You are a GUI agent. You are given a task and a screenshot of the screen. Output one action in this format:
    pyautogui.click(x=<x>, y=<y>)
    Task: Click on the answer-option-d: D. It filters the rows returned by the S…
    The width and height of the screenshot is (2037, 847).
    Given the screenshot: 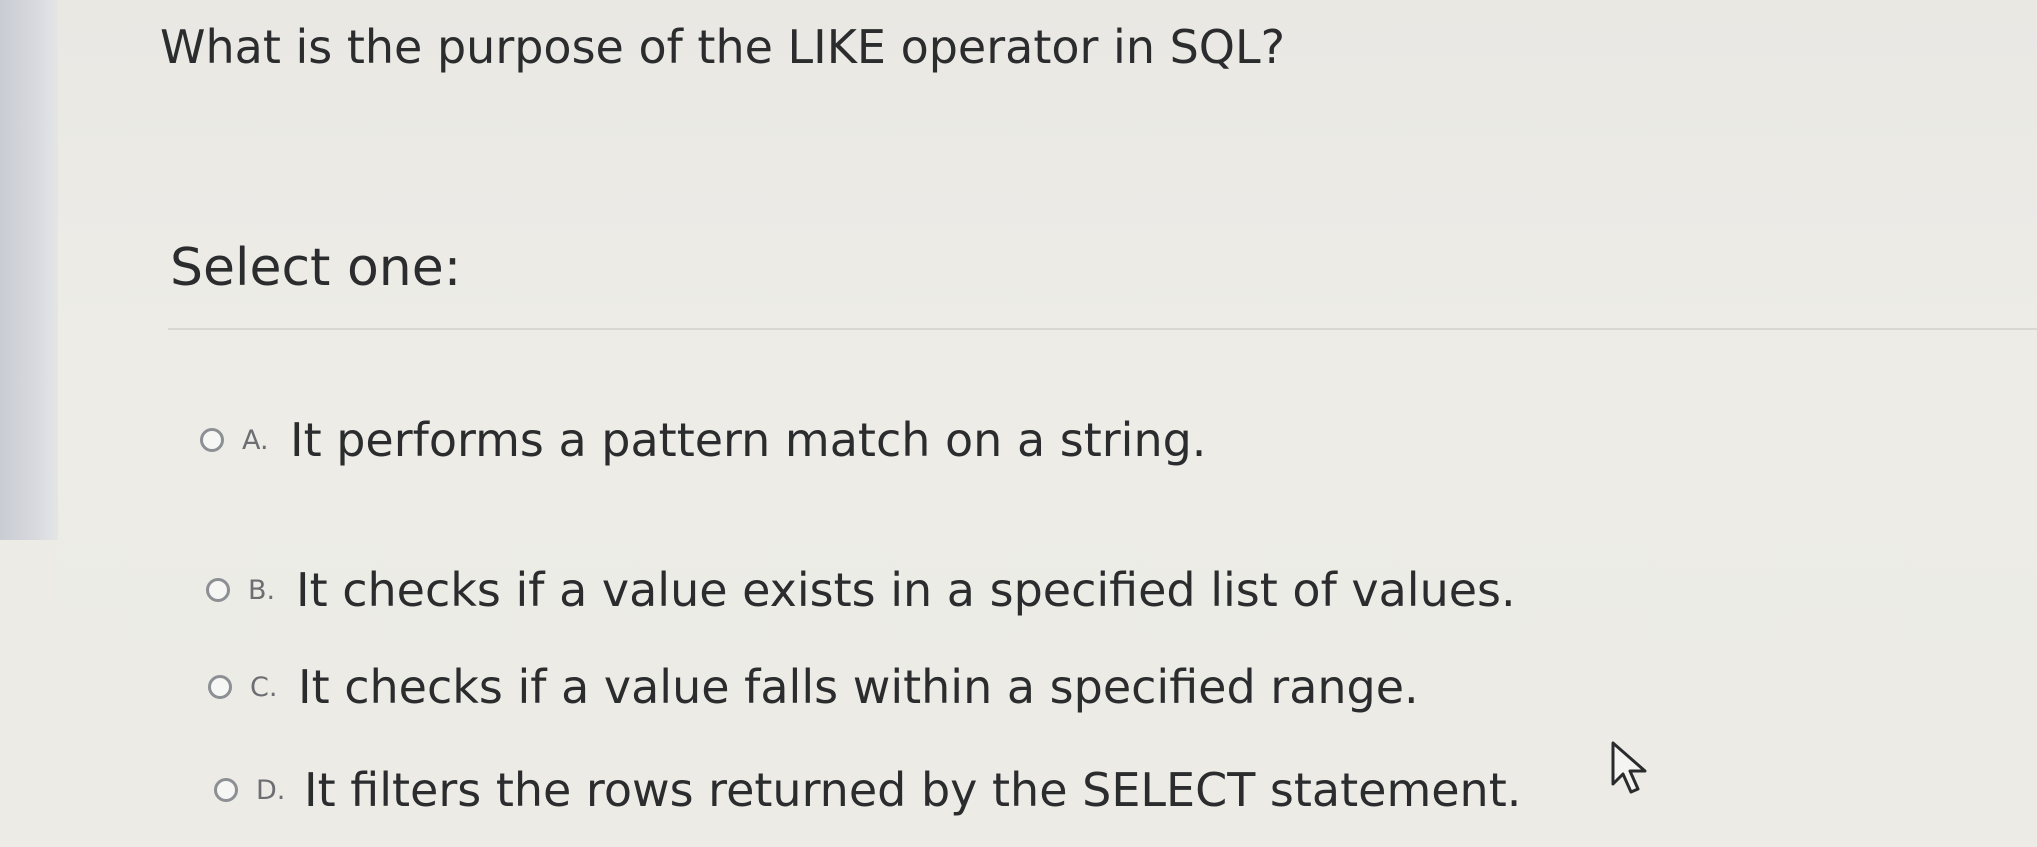 What is the action you would take?
    pyautogui.click(x=867, y=790)
    